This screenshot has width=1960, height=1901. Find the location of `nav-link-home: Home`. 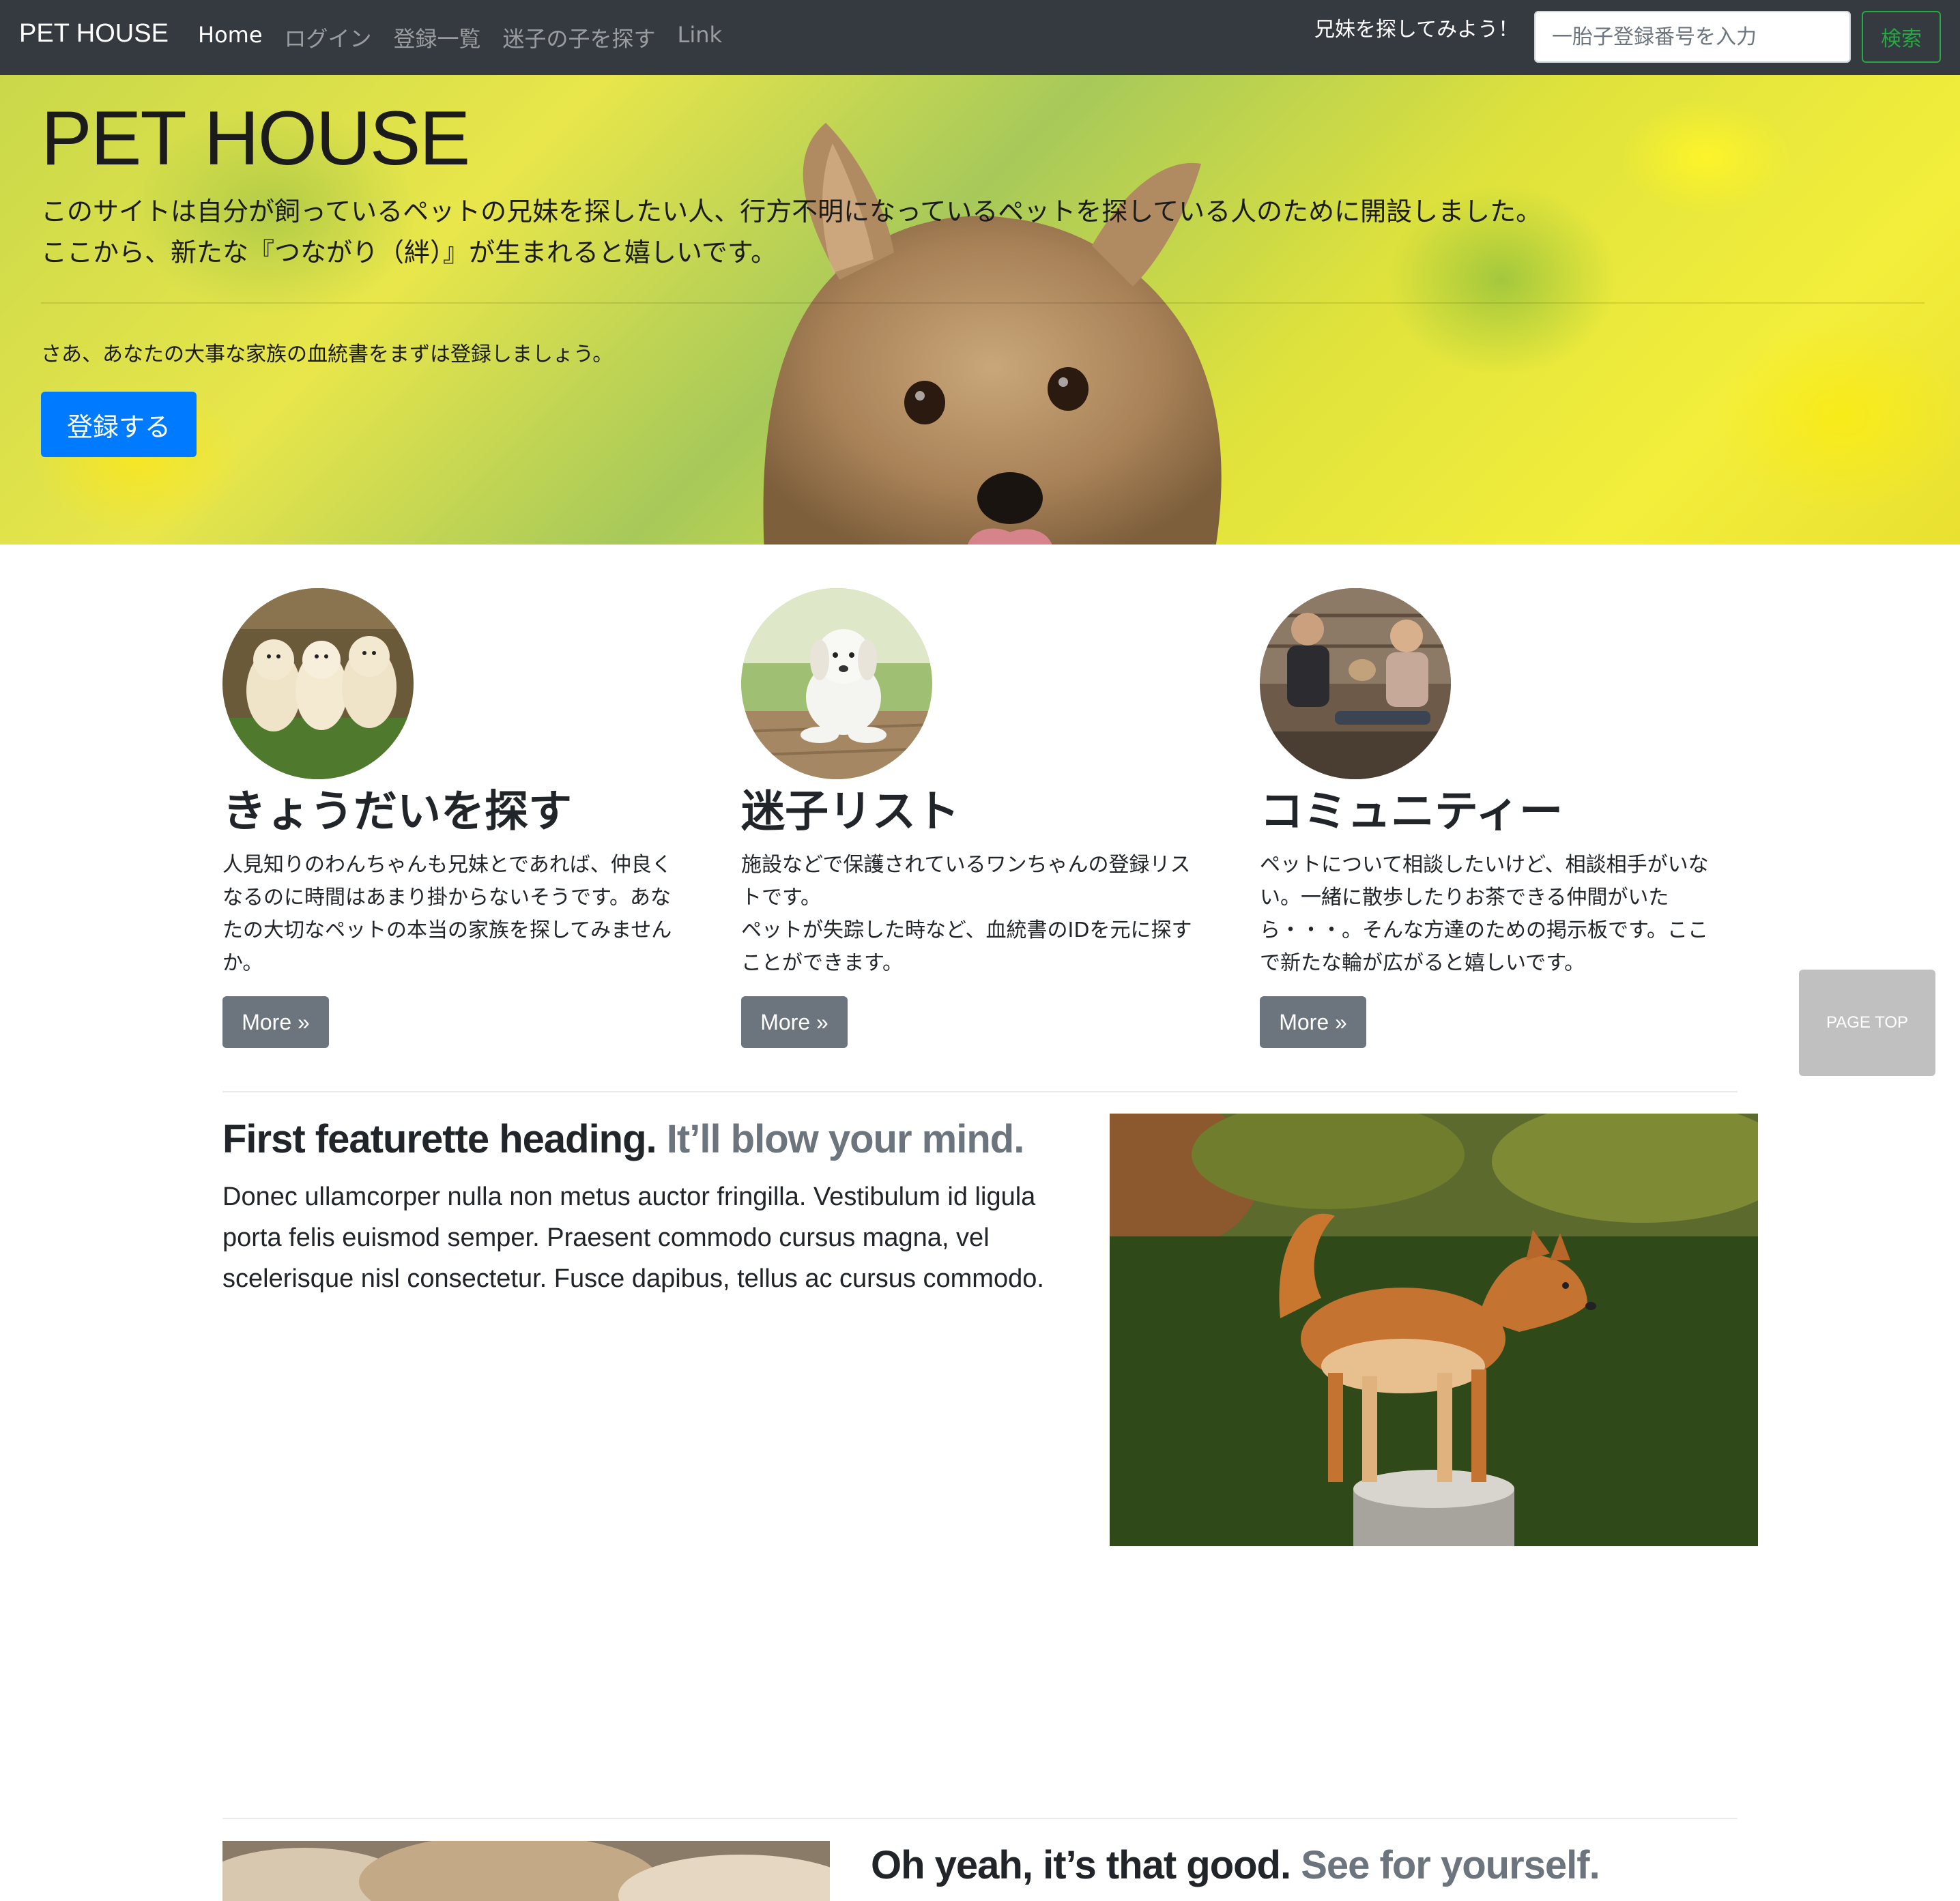

nav-link-home: Home is located at coordinates (230, 37).